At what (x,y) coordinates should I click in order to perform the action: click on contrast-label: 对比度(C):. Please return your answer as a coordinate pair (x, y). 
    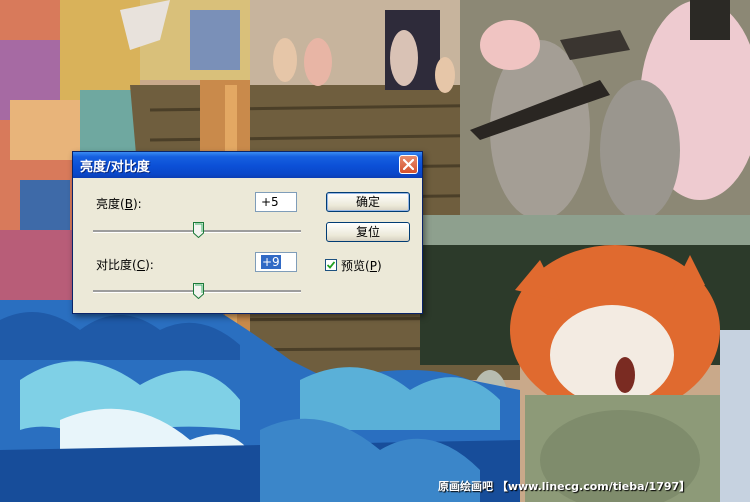
    Looking at the image, I should click on (125, 265).